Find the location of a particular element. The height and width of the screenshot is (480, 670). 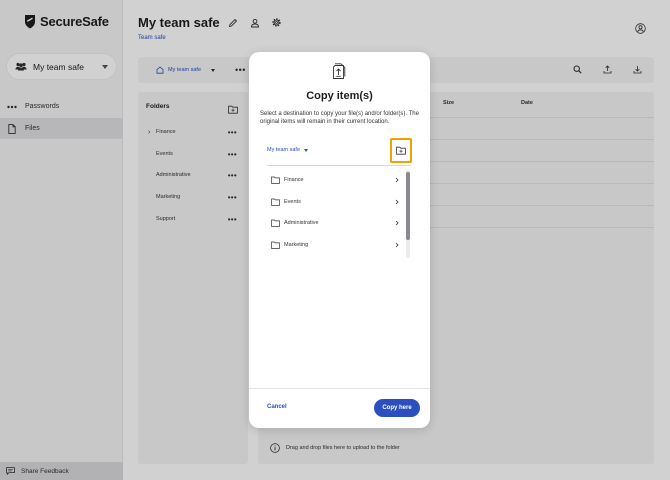

destination-folder-name: Events is located at coordinates (292, 202).